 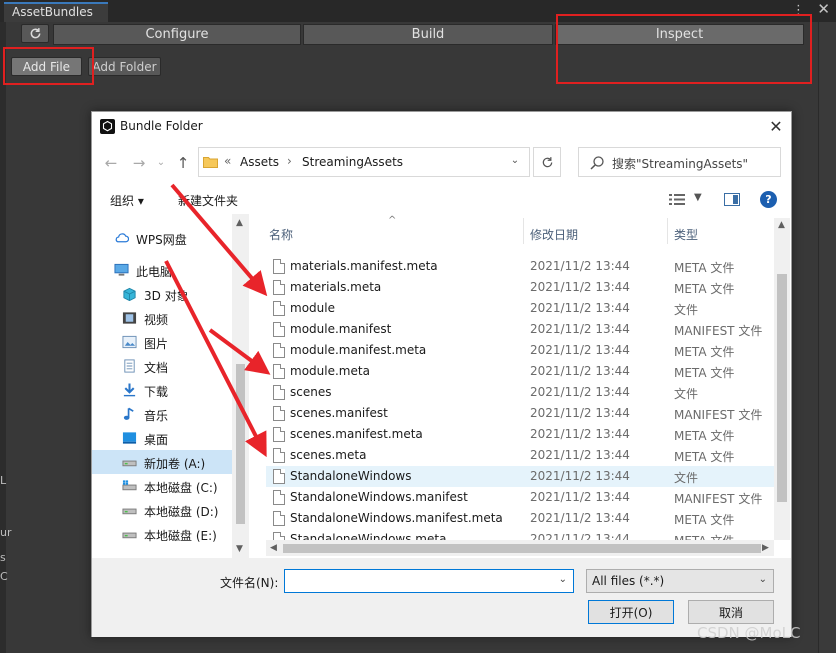 What do you see at coordinates (698, 197) in the screenshot?
I see `view-dropdown-icon: ▼` at bounding box center [698, 197].